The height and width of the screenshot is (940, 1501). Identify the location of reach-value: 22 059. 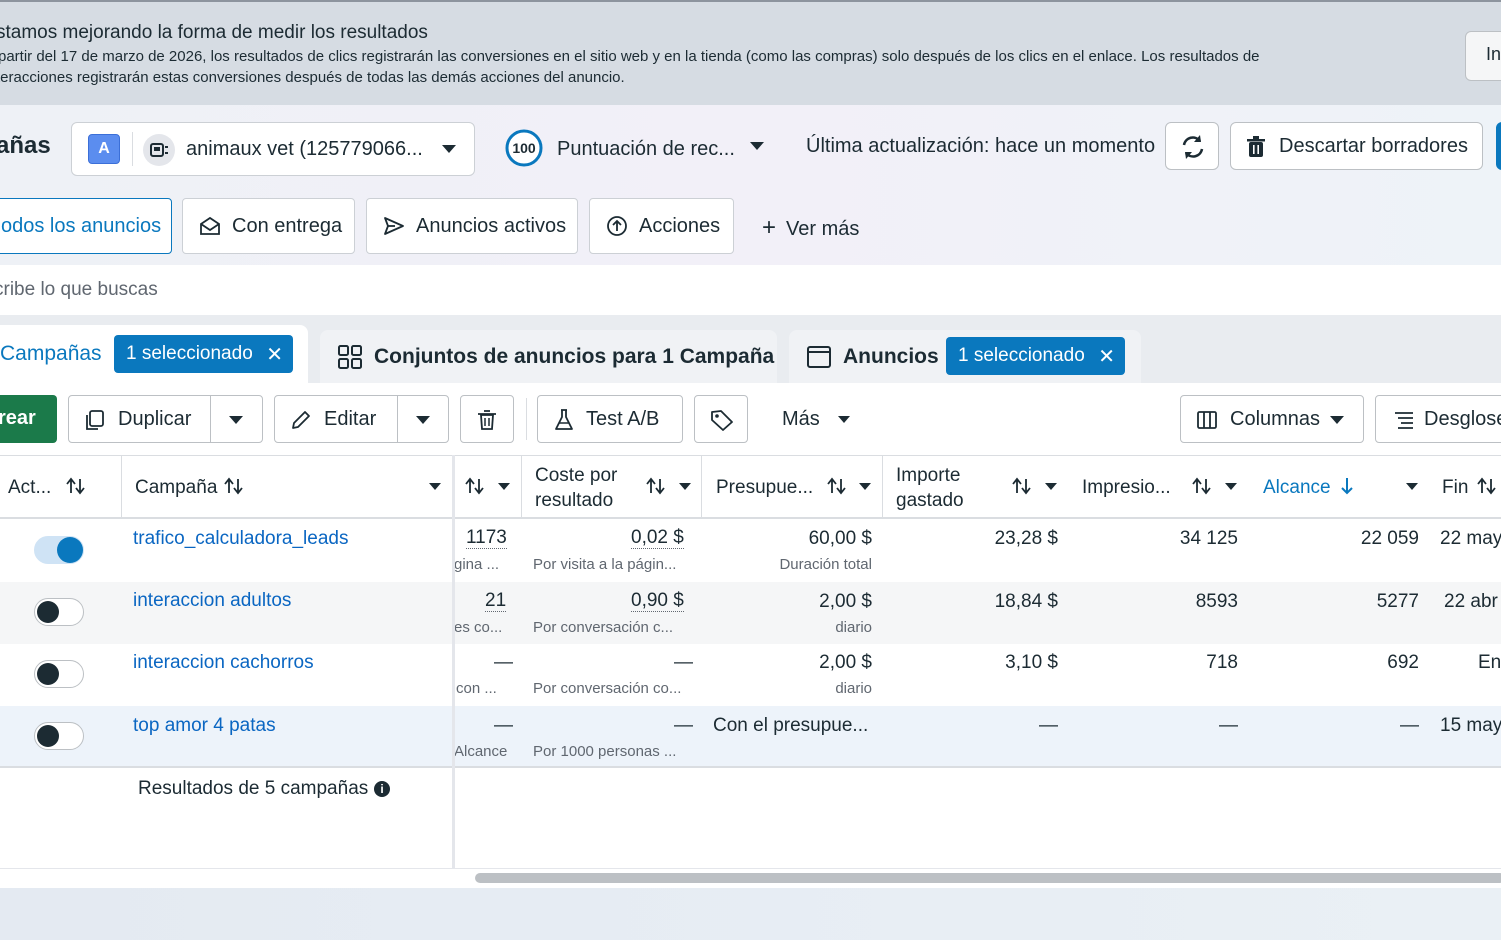
(1389, 538).